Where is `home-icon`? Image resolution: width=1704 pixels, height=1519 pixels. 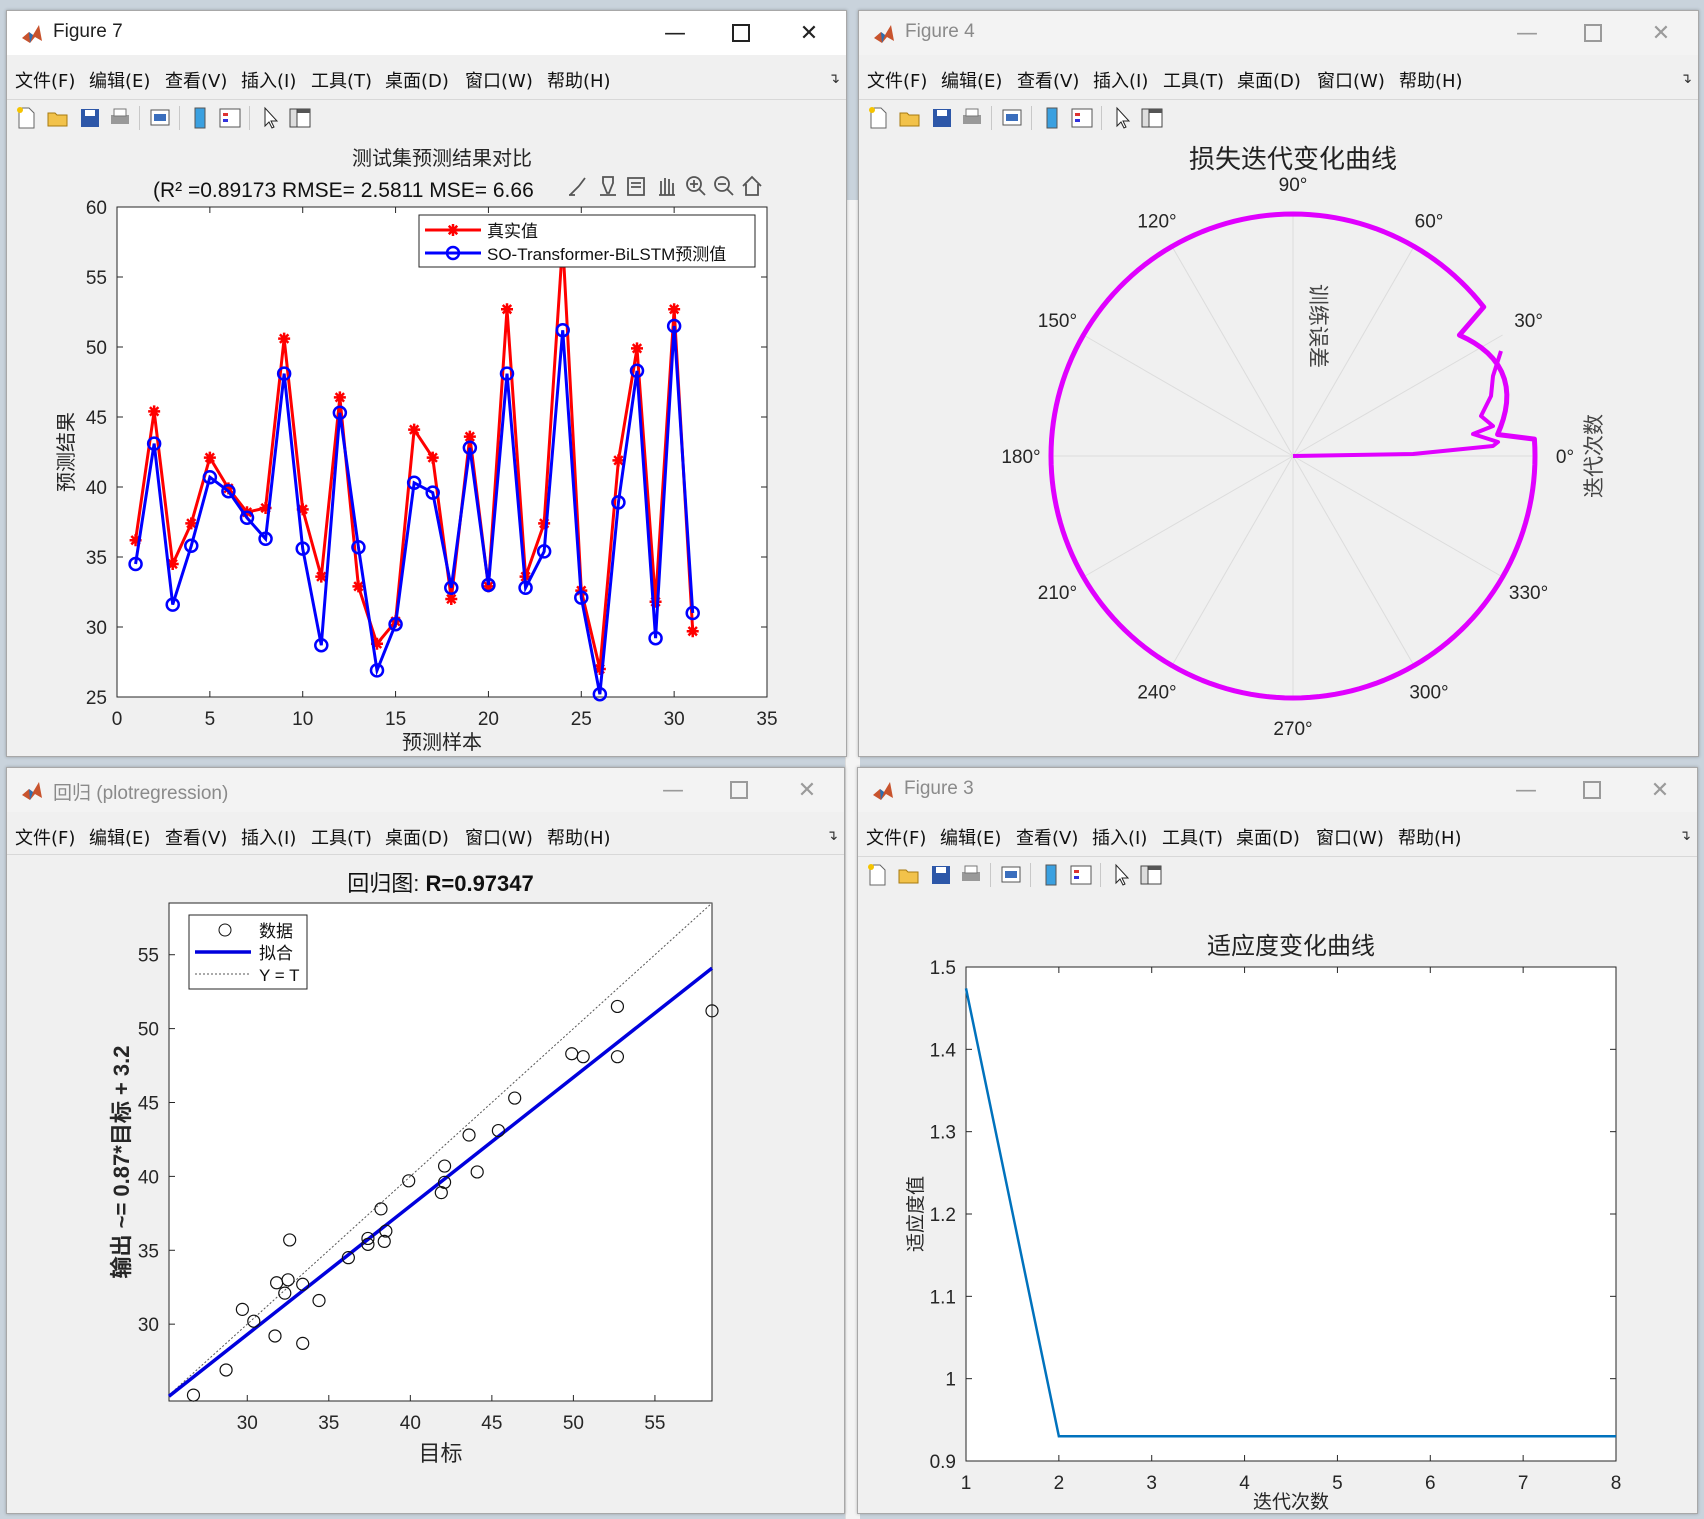
home-icon is located at coordinates (752, 185).